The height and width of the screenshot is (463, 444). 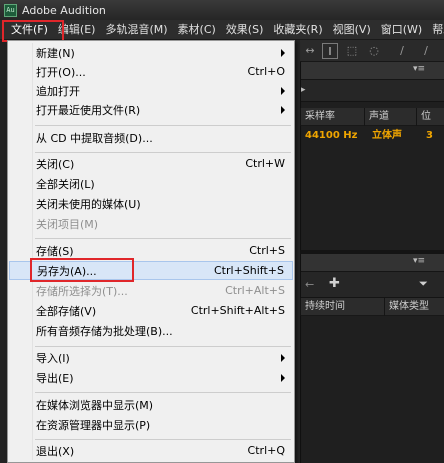 I want to click on menu-item-open: 打开(O)... Ctrl+O, so click(x=151, y=71).